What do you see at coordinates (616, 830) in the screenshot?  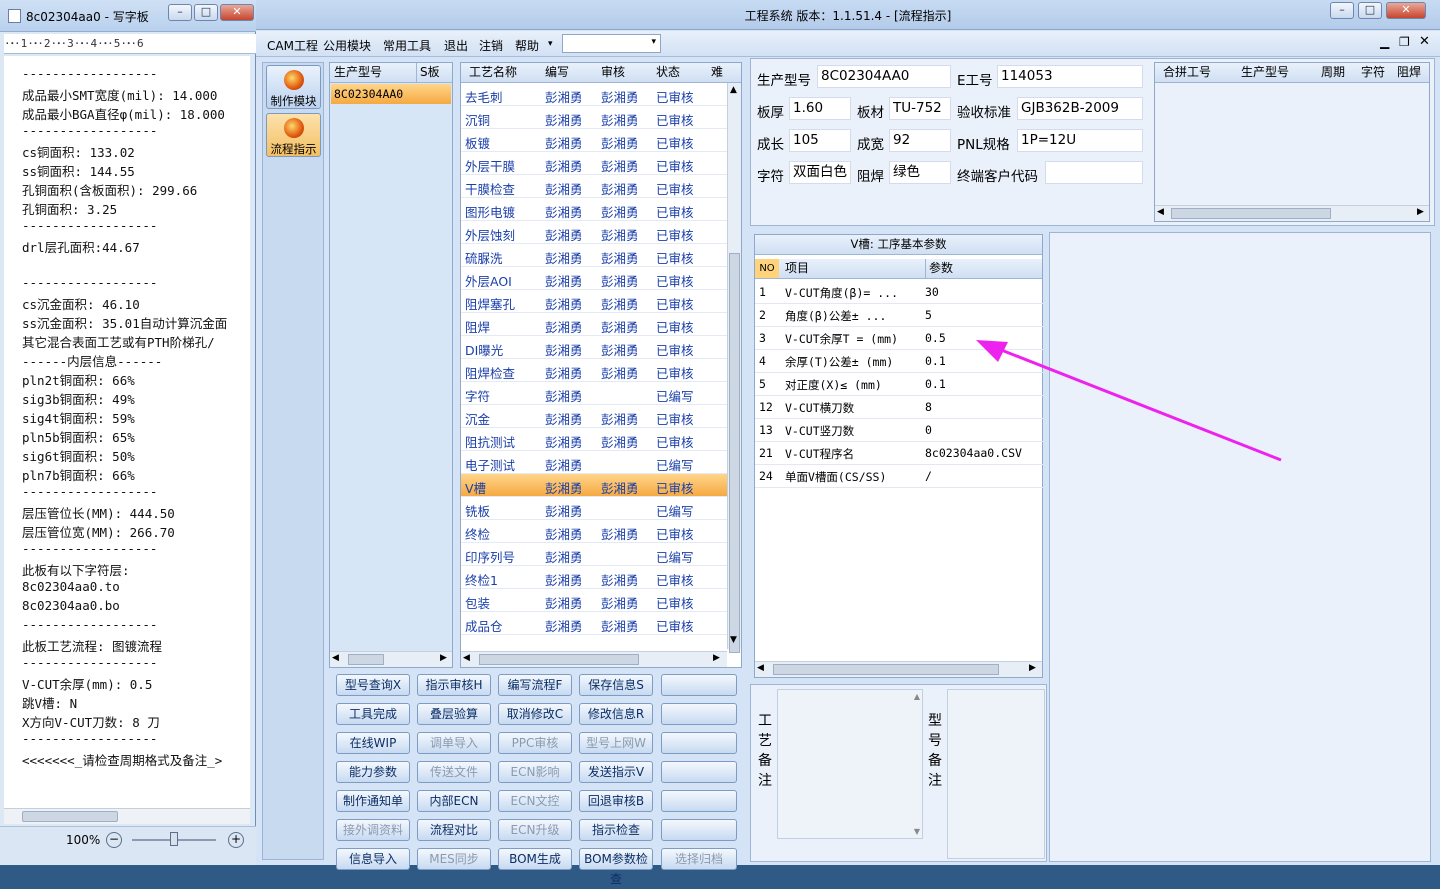 I see `action-button: 指示检查` at bounding box center [616, 830].